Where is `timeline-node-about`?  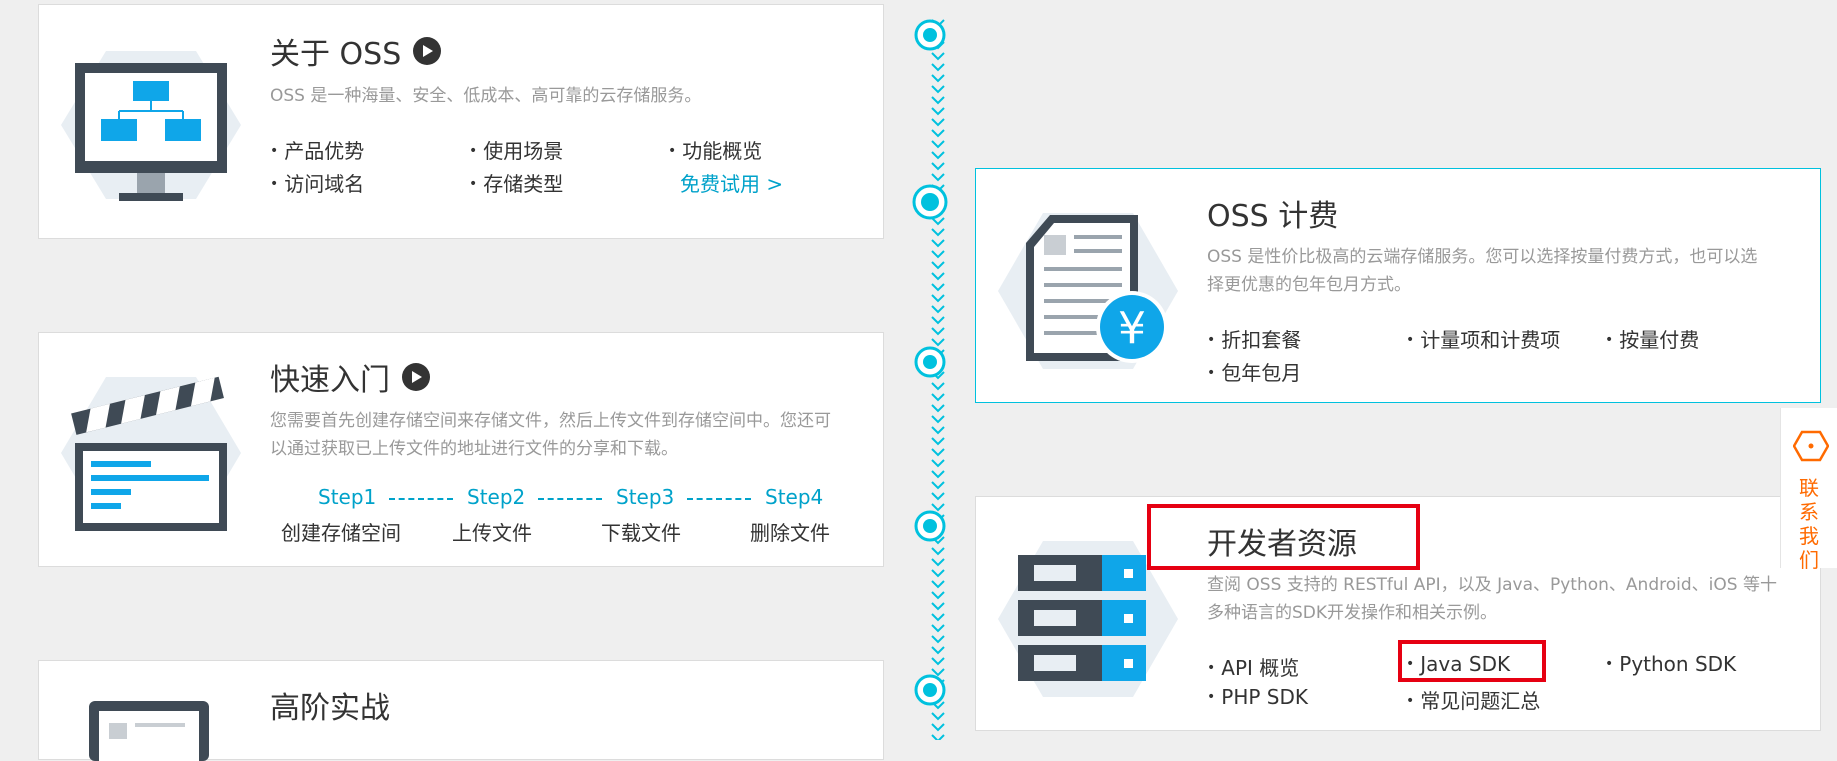 timeline-node-about is located at coordinates (930, 35).